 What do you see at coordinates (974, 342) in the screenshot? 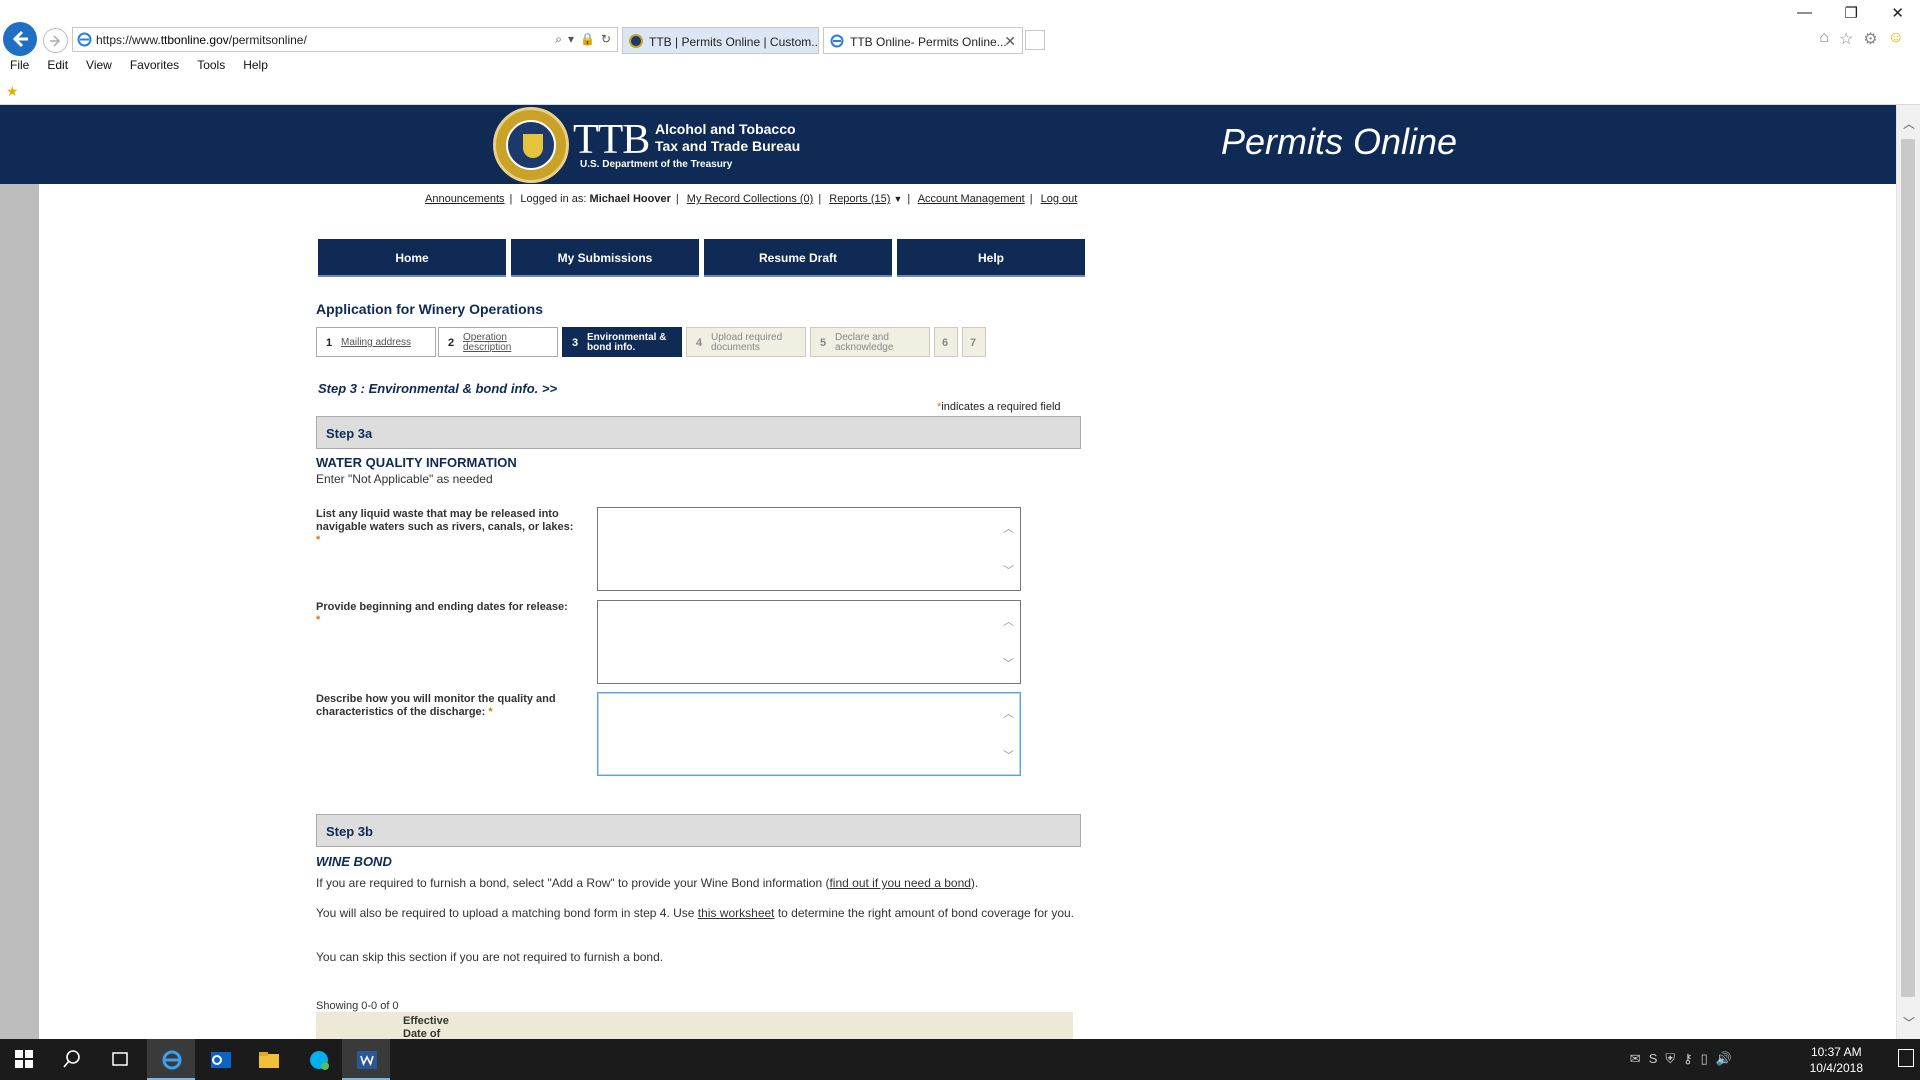
I see `step-7: 7` at bounding box center [974, 342].